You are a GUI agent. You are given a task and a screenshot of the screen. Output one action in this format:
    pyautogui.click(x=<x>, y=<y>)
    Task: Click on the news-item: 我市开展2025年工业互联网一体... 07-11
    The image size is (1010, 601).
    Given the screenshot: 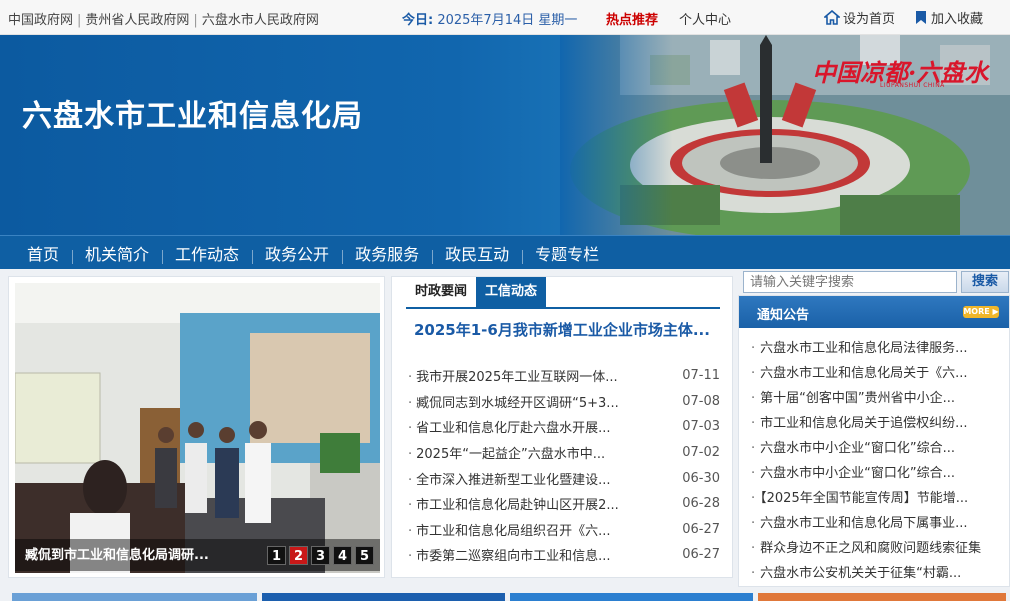 What is the action you would take?
    pyautogui.click(x=564, y=376)
    